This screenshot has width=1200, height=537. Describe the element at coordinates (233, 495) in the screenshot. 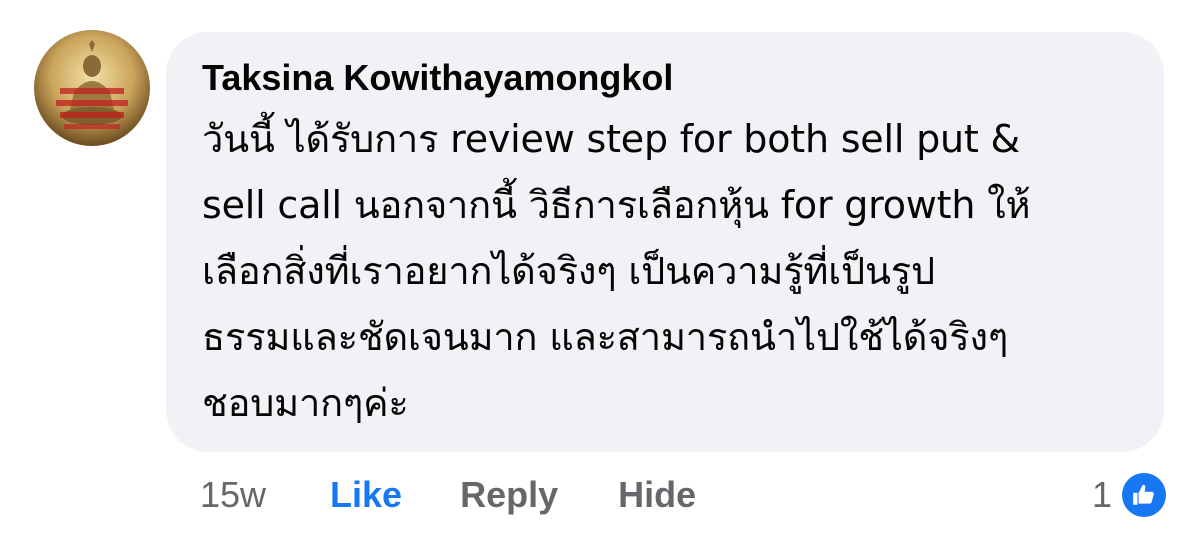

I see `comment-timestamp: 15w` at that location.